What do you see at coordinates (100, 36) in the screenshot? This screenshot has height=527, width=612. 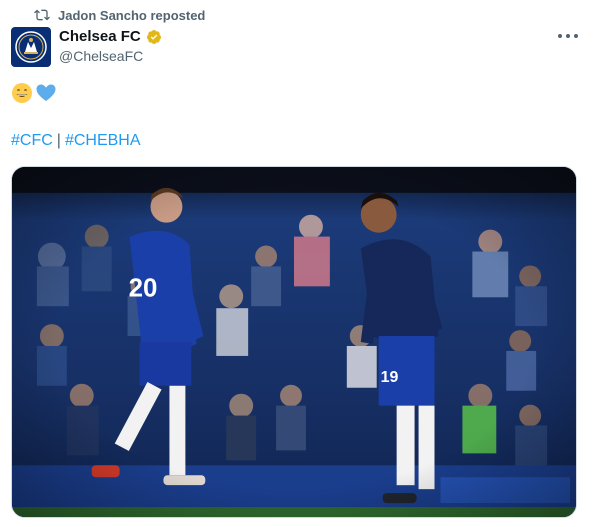 I see `display-name: Chelsea FC` at bounding box center [100, 36].